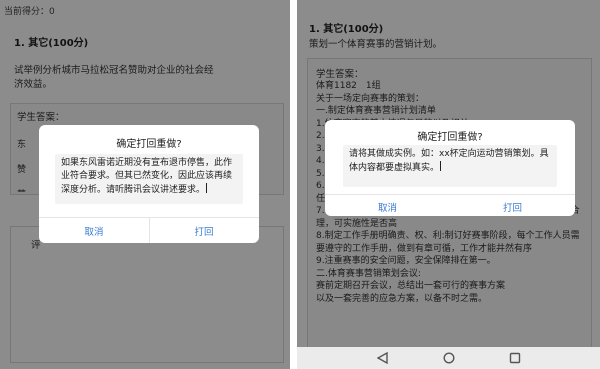 The image size is (600, 369). I want to click on back-icon, so click(383, 358).